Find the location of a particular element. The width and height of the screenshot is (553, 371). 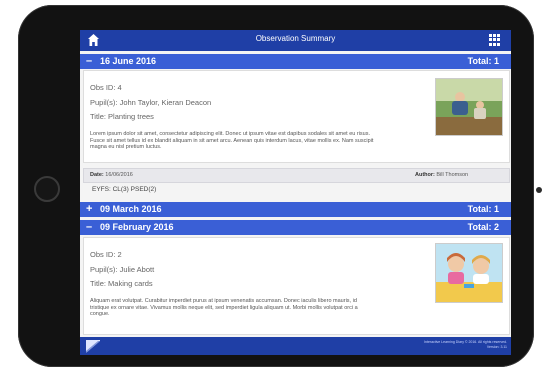

obs-pupils: Pupil(s): John Taylor, Kieran Deacon is located at coordinates (151, 102).